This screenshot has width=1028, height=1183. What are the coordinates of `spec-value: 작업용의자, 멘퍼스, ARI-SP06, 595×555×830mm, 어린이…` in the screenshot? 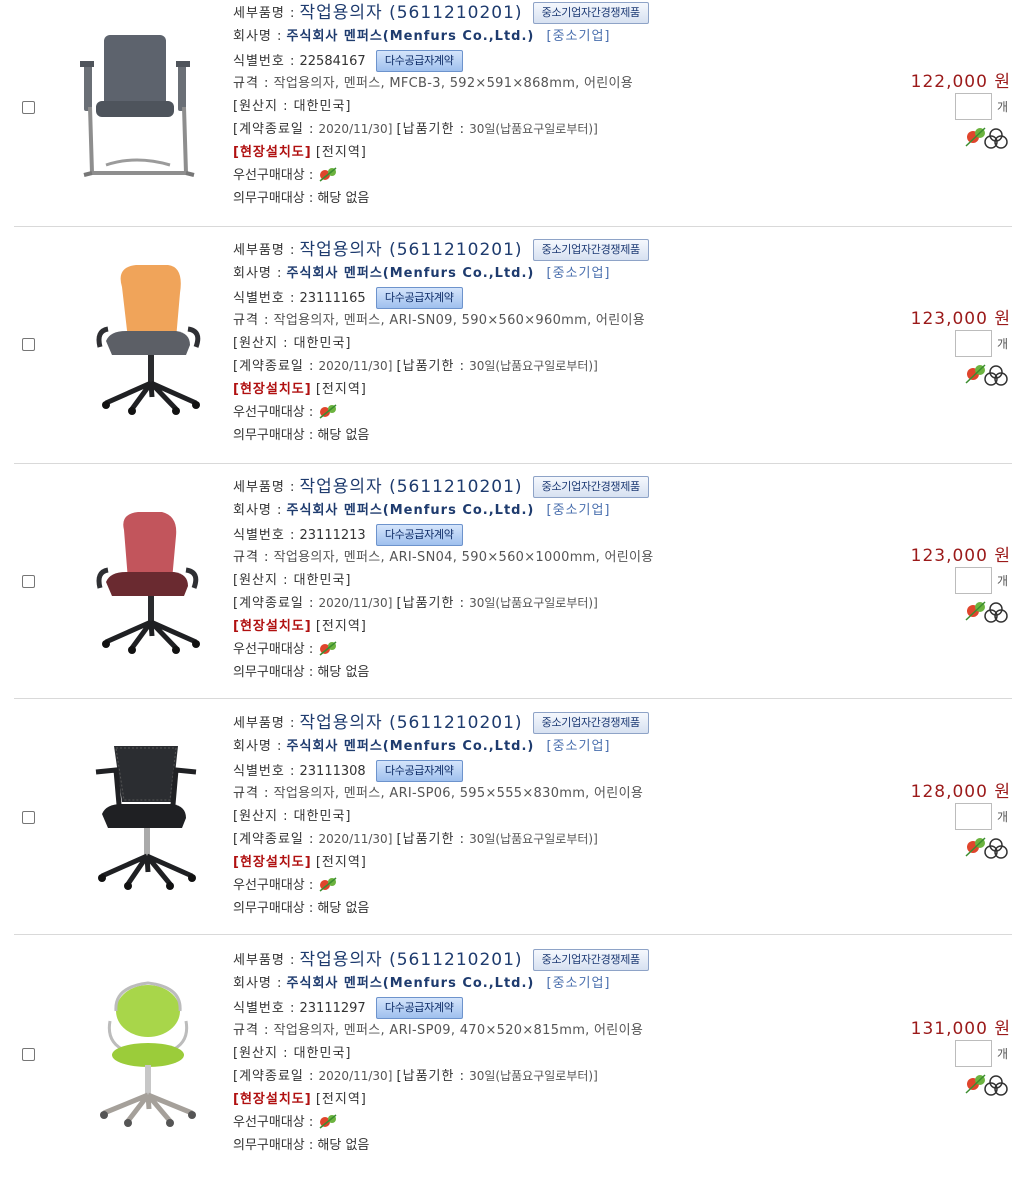 It's located at (458, 793).